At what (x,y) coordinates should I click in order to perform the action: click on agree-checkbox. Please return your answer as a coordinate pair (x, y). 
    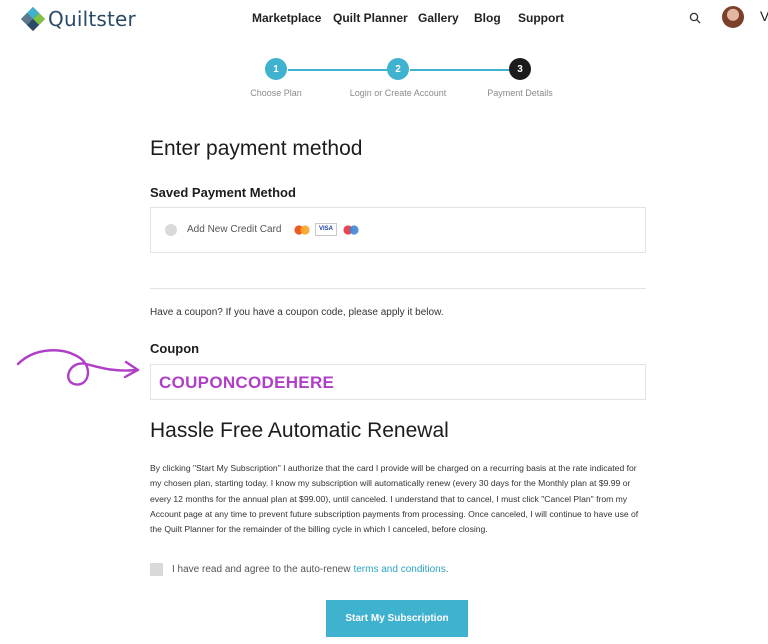
    Looking at the image, I should click on (156, 569).